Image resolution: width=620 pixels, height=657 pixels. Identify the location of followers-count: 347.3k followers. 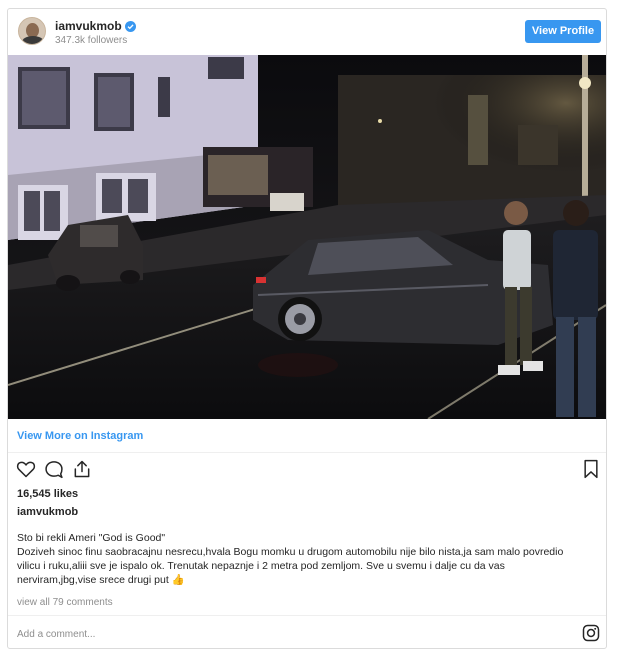
(91, 40).